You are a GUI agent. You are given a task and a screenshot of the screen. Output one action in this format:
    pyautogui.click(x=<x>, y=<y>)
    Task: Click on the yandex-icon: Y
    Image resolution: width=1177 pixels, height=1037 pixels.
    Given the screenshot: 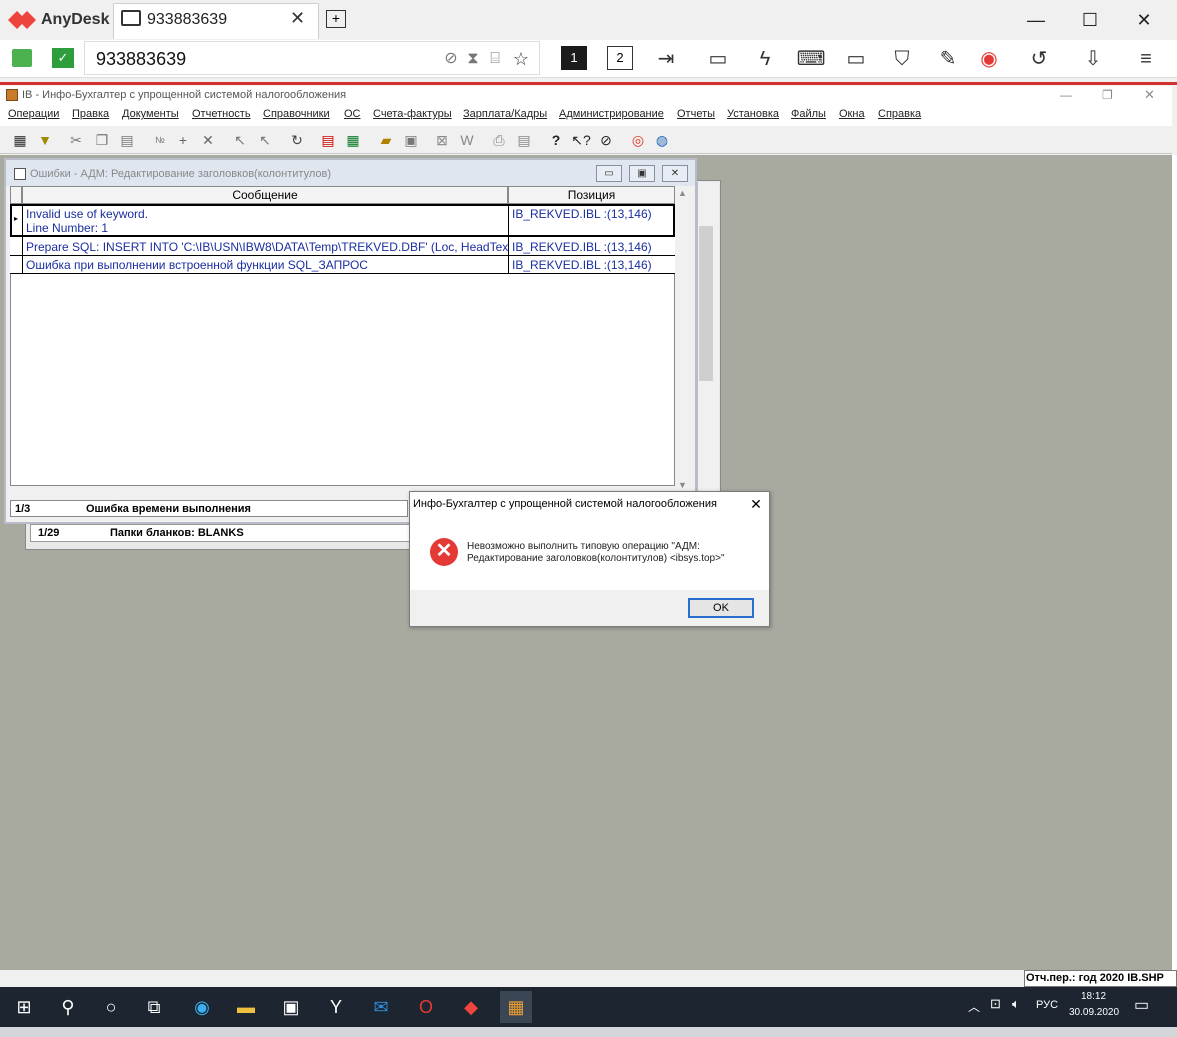 What is the action you would take?
    pyautogui.click(x=336, y=1007)
    